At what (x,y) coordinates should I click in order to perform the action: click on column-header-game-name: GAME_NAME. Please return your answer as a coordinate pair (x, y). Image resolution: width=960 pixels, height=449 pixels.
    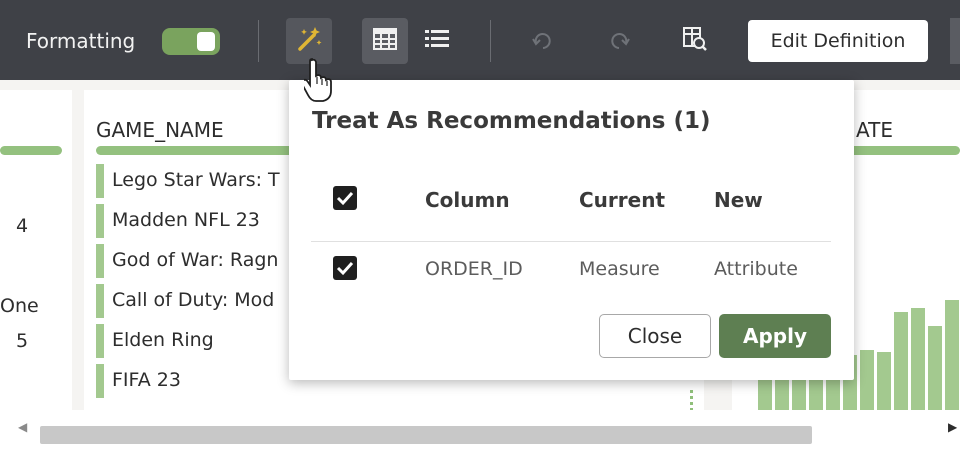
    Looking at the image, I should click on (160, 130).